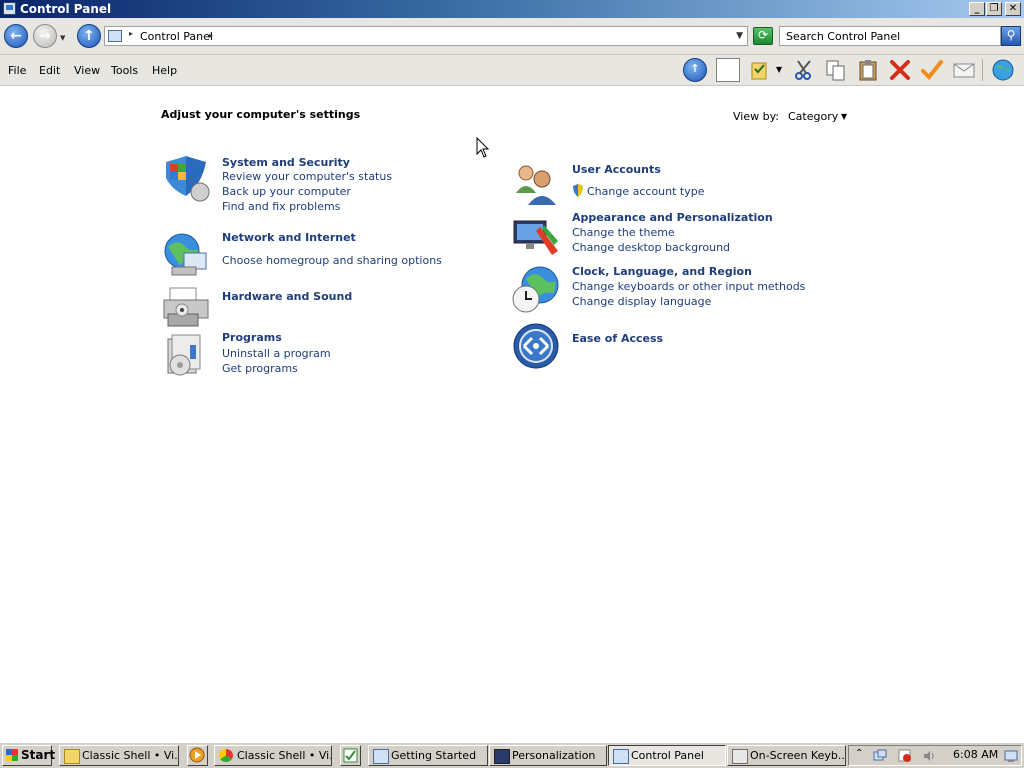 The image size is (1024, 768). What do you see at coordinates (977, 9) in the screenshot?
I see `minimize-button: _` at bounding box center [977, 9].